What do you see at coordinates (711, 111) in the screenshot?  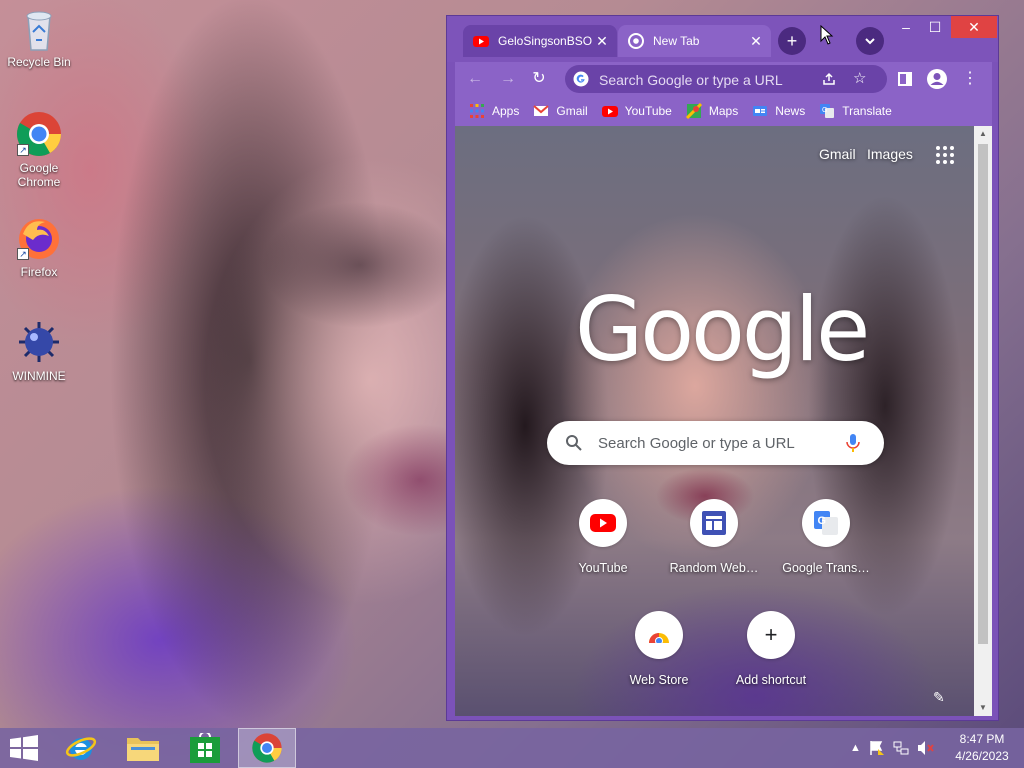 I see `bookmark-maps: Maps` at bounding box center [711, 111].